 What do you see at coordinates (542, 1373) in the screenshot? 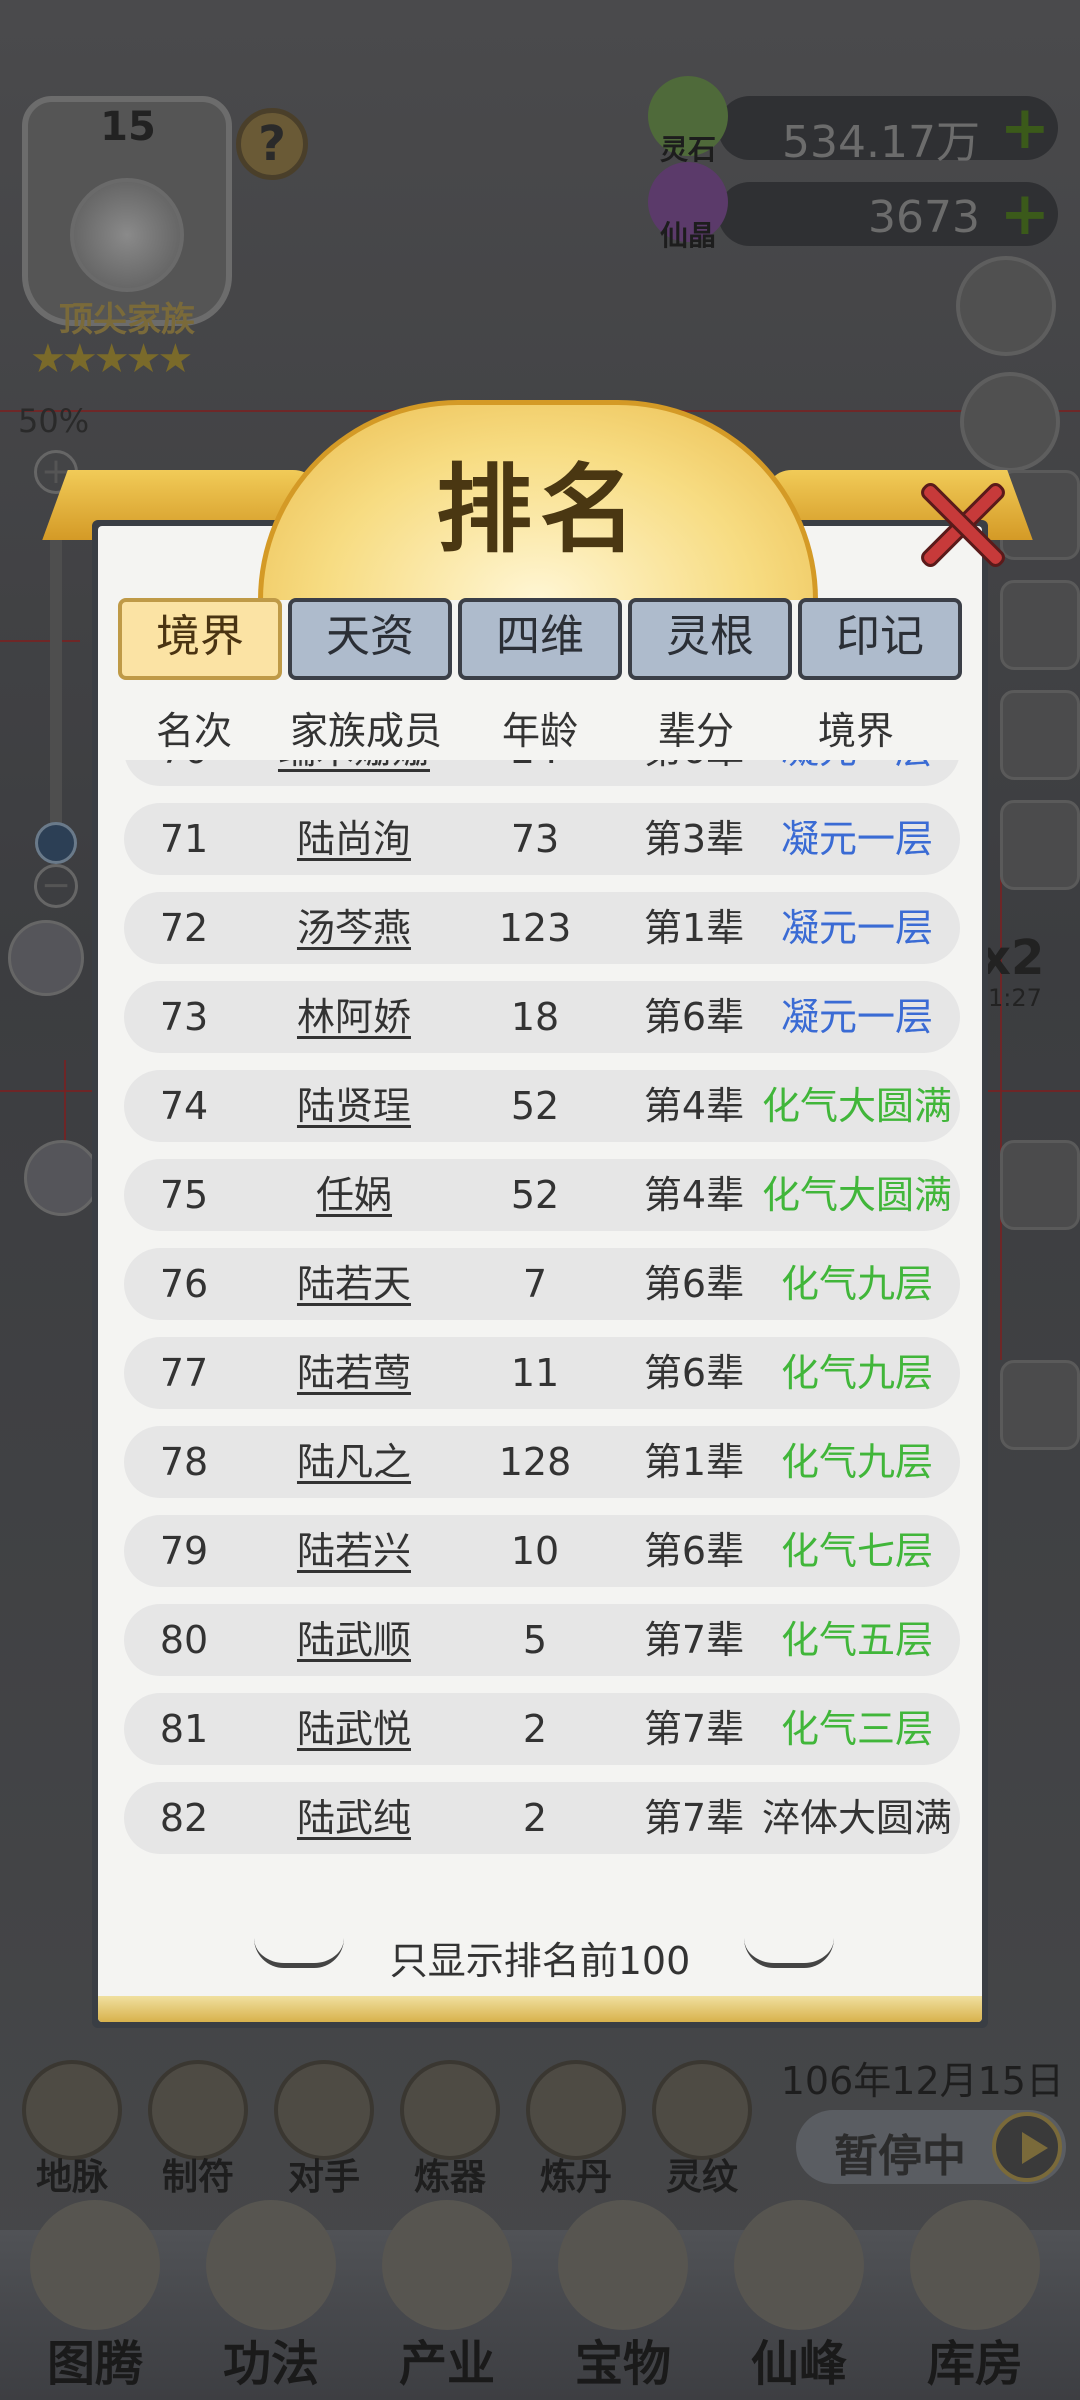
I see `ranking-row: 77 陆若莺 11 第6辈 化气九层` at bounding box center [542, 1373].